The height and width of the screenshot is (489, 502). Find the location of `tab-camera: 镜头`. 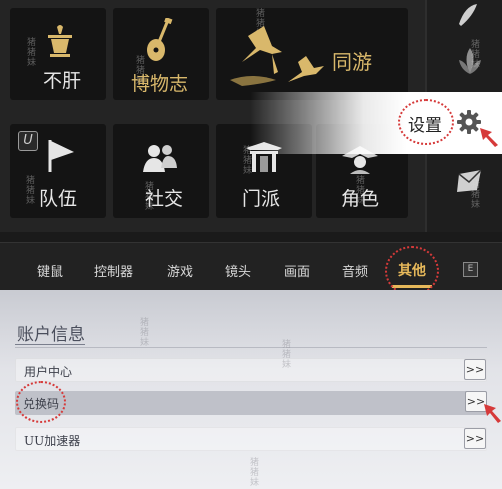

tab-camera: 镜头 is located at coordinates (238, 270).